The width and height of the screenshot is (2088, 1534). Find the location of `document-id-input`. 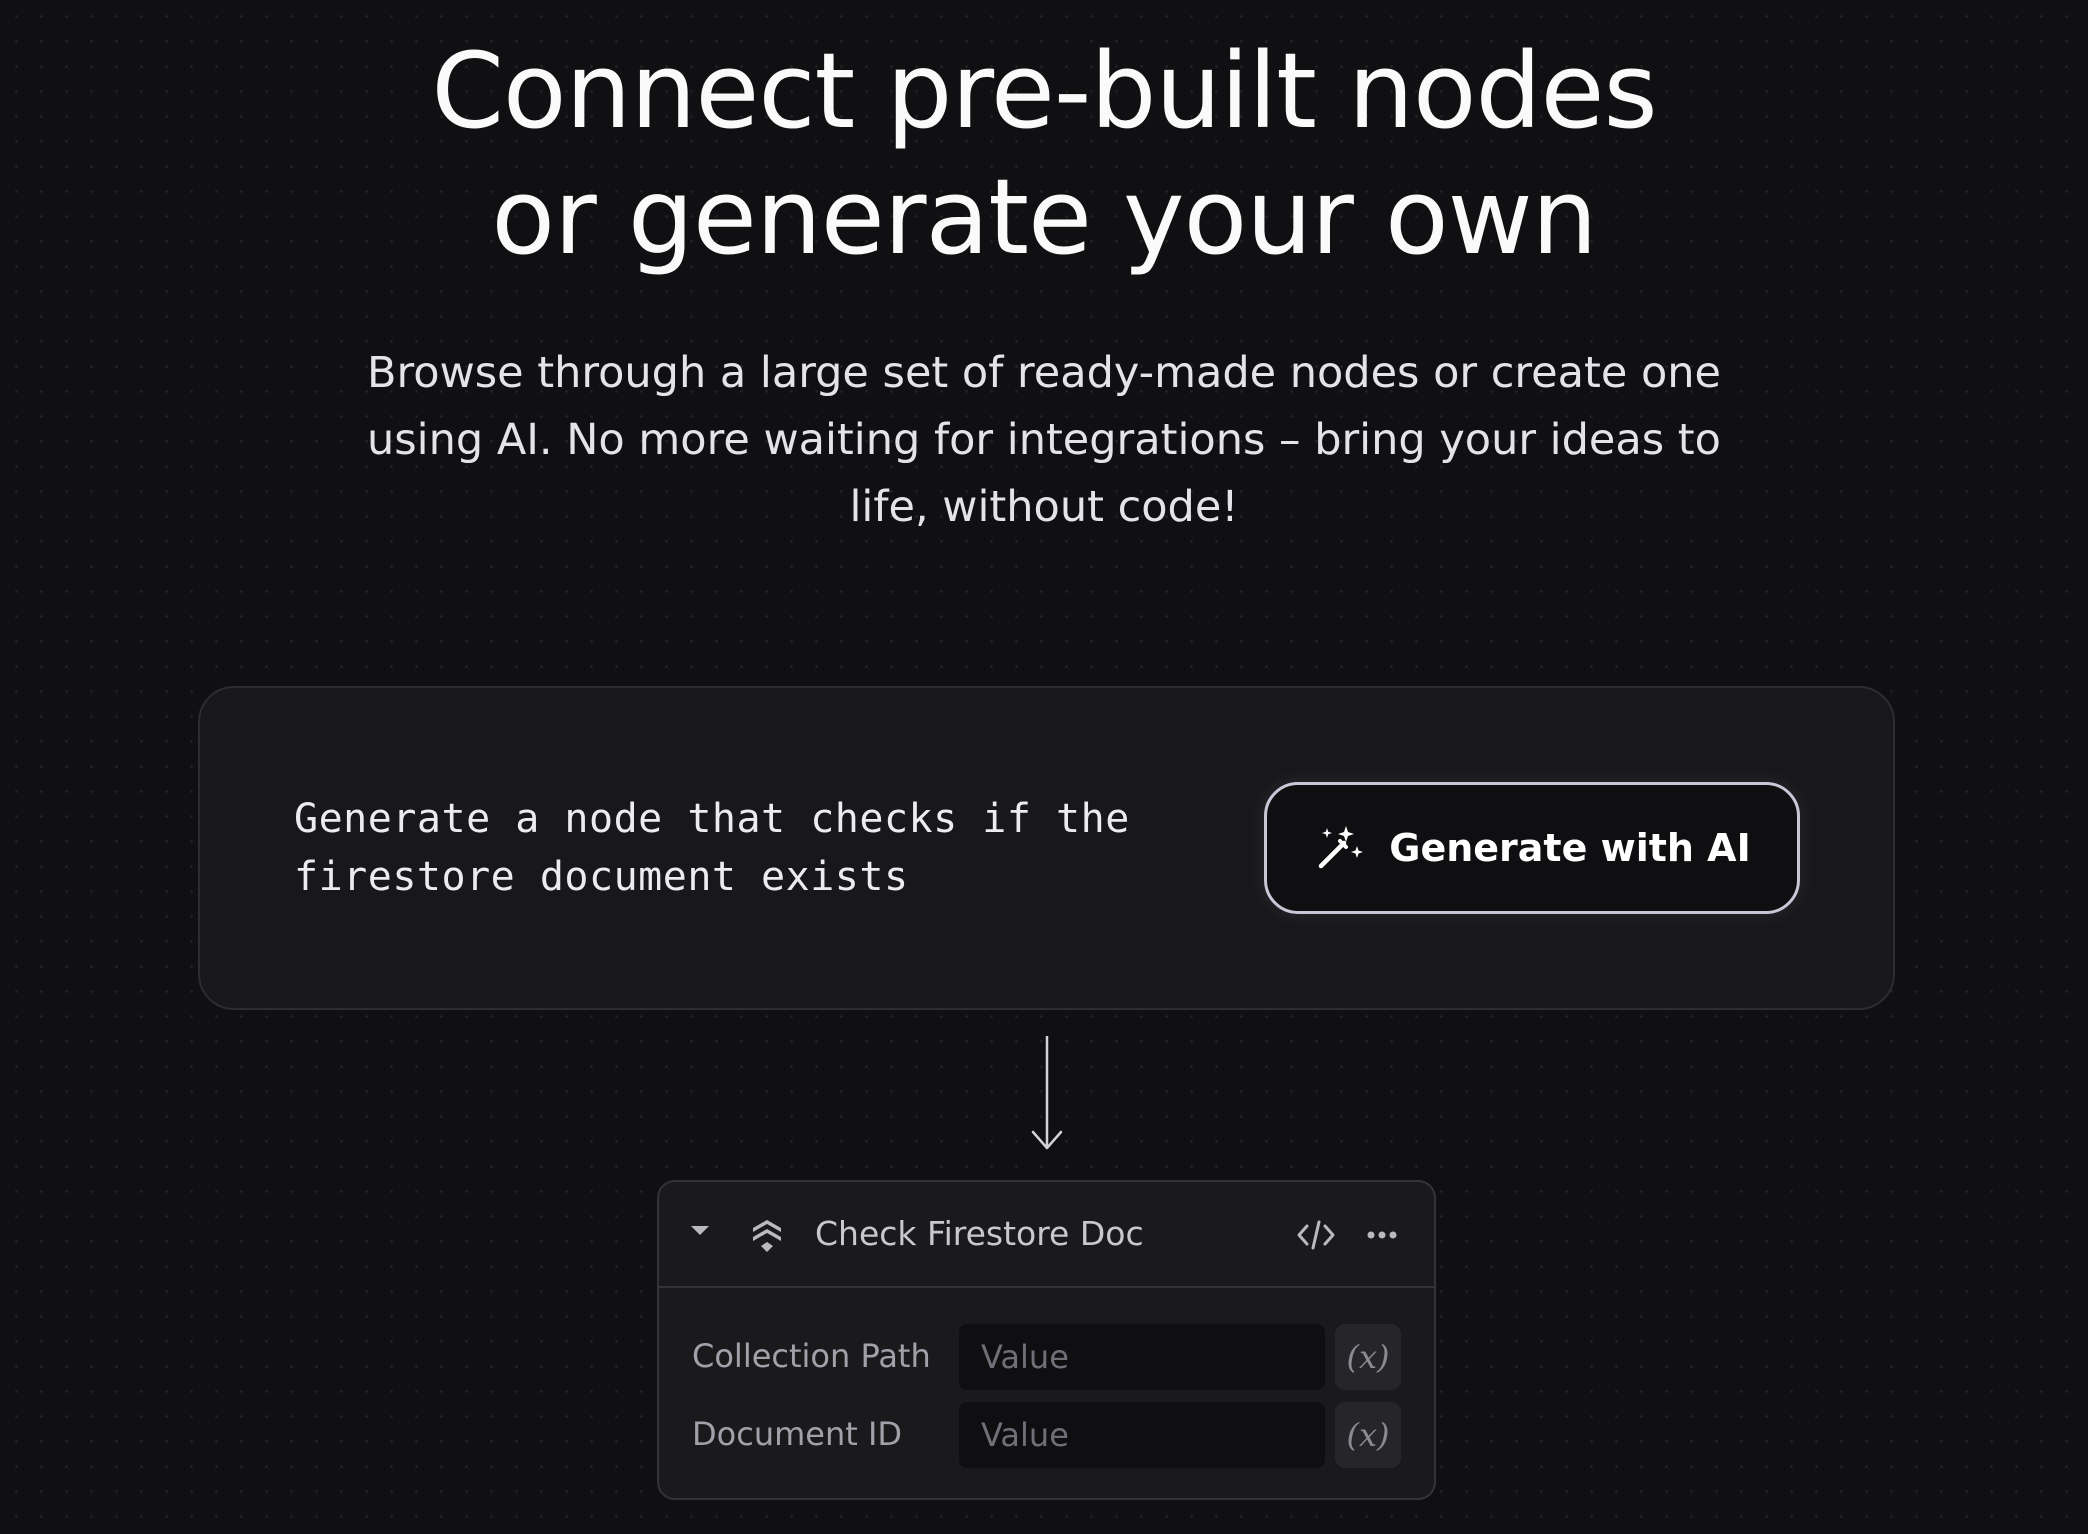

document-id-input is located at coordinates (1142, 1435).